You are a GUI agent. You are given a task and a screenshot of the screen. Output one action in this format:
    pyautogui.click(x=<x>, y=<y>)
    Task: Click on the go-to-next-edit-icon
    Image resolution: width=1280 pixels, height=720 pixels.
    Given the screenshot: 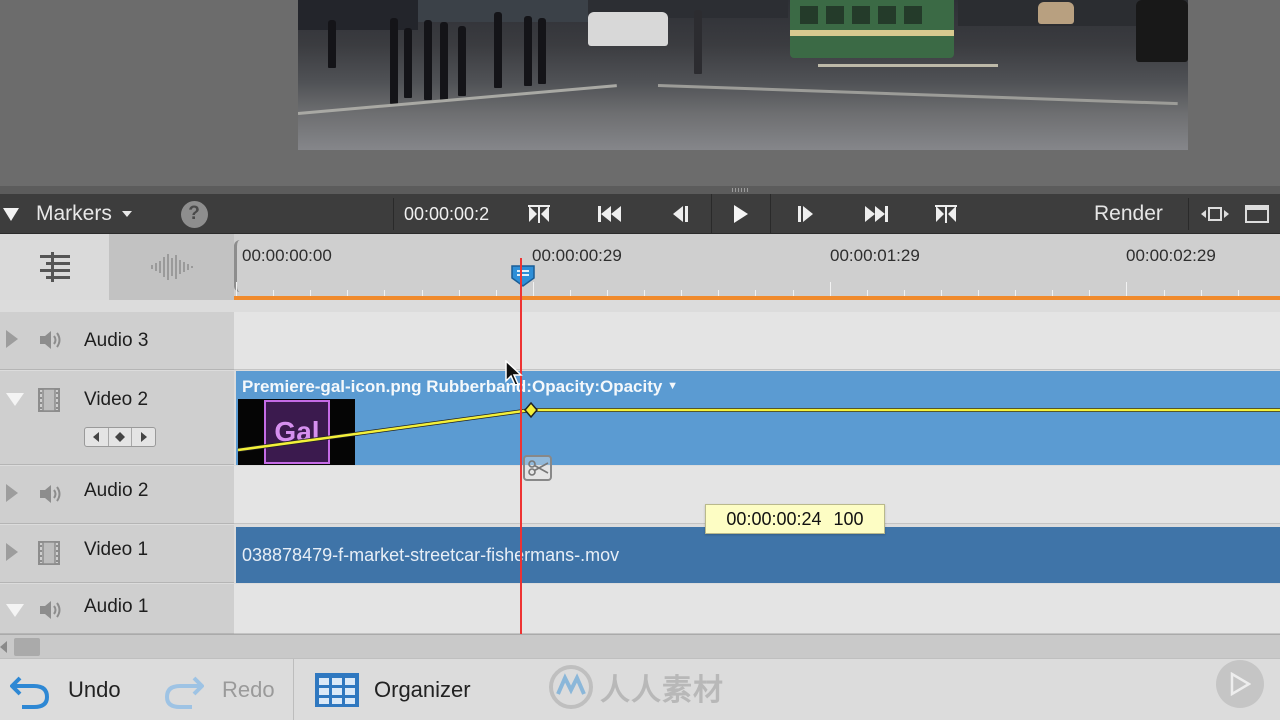 What is the action you would take?
    pyautogui.click(x=946, y=214)
    